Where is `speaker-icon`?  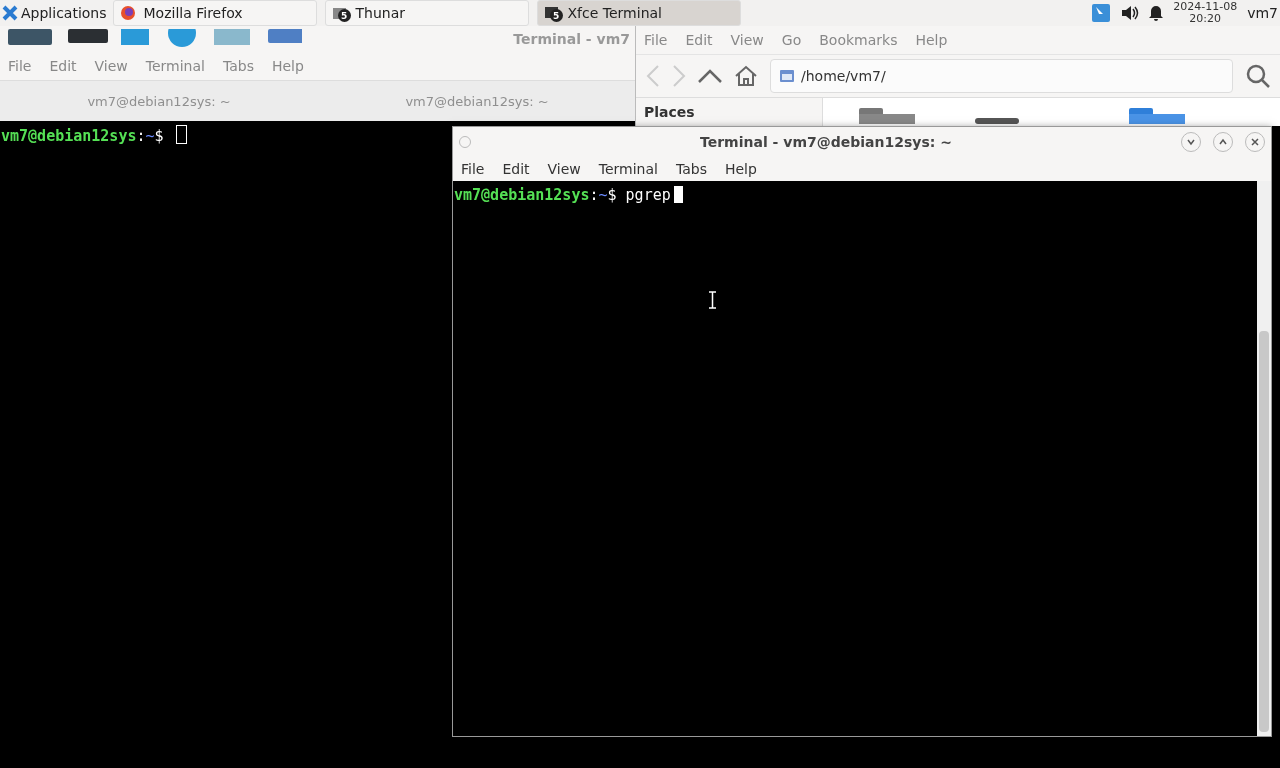 speaker-icon is located at coordinates (1130, 13).